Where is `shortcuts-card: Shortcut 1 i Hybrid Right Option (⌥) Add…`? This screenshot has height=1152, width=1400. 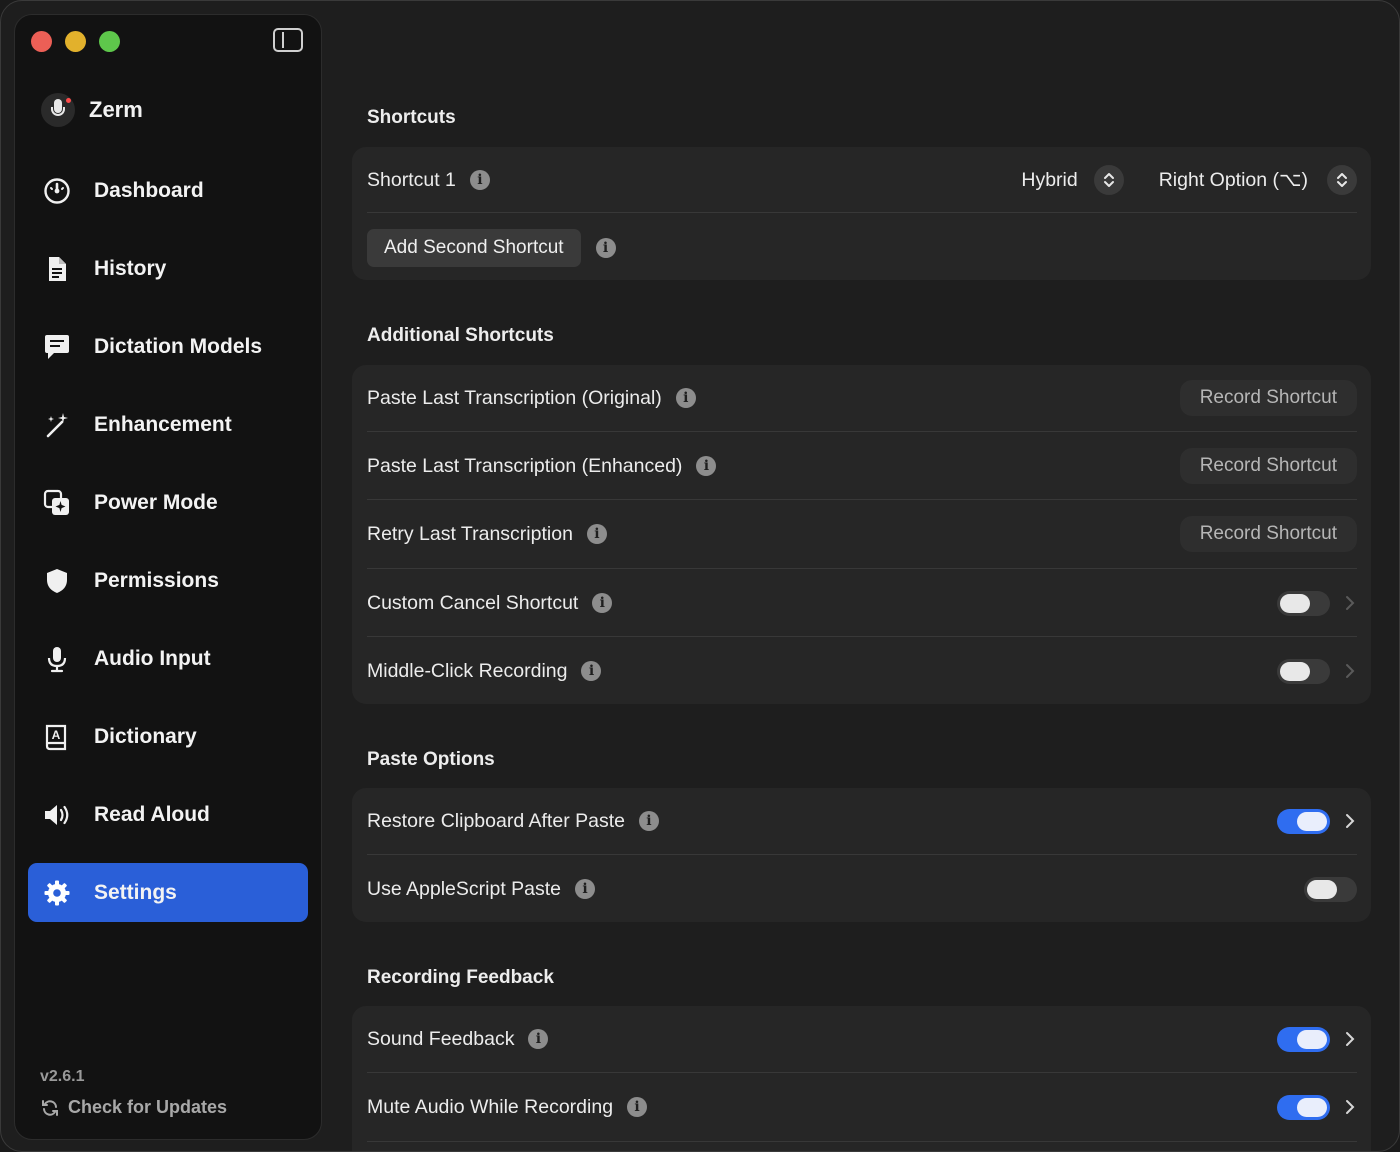 shortcuts-card: Shortcut 1 i Hybrid Right Option (⌥) Add… is located at coordinates (861, 213).